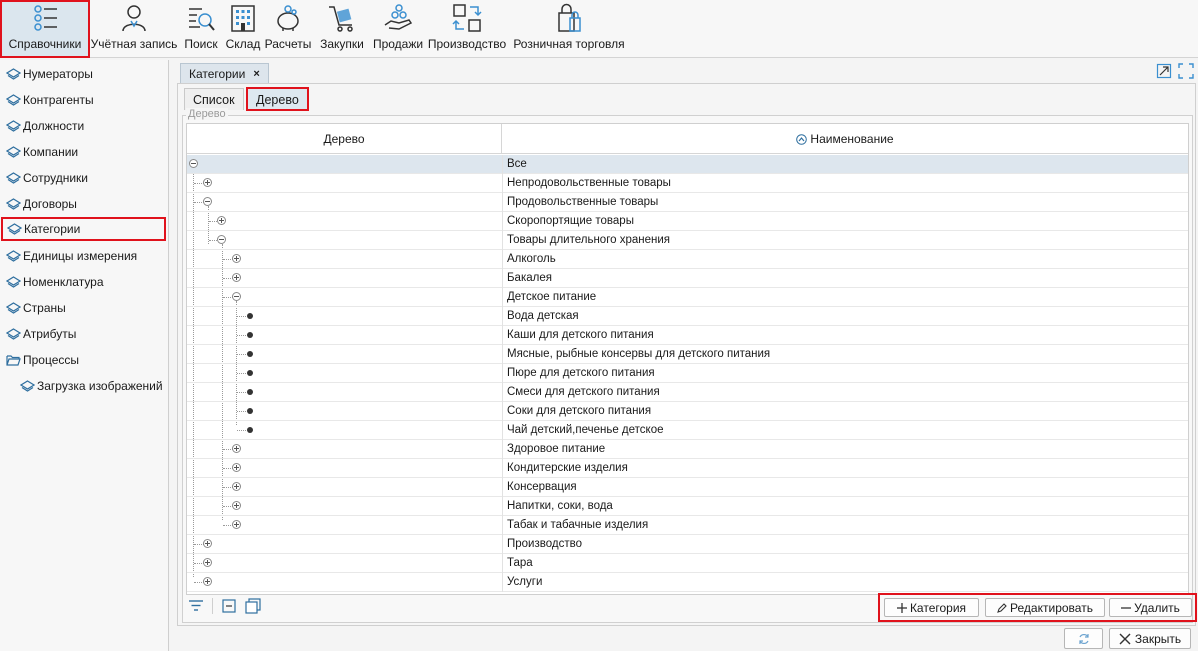 The width and height of the screenshot is (1198, 651). Describe the element at coordinates (84, 126) in the screenshot. I see `sidebar-item-positions: Должности` at that location.